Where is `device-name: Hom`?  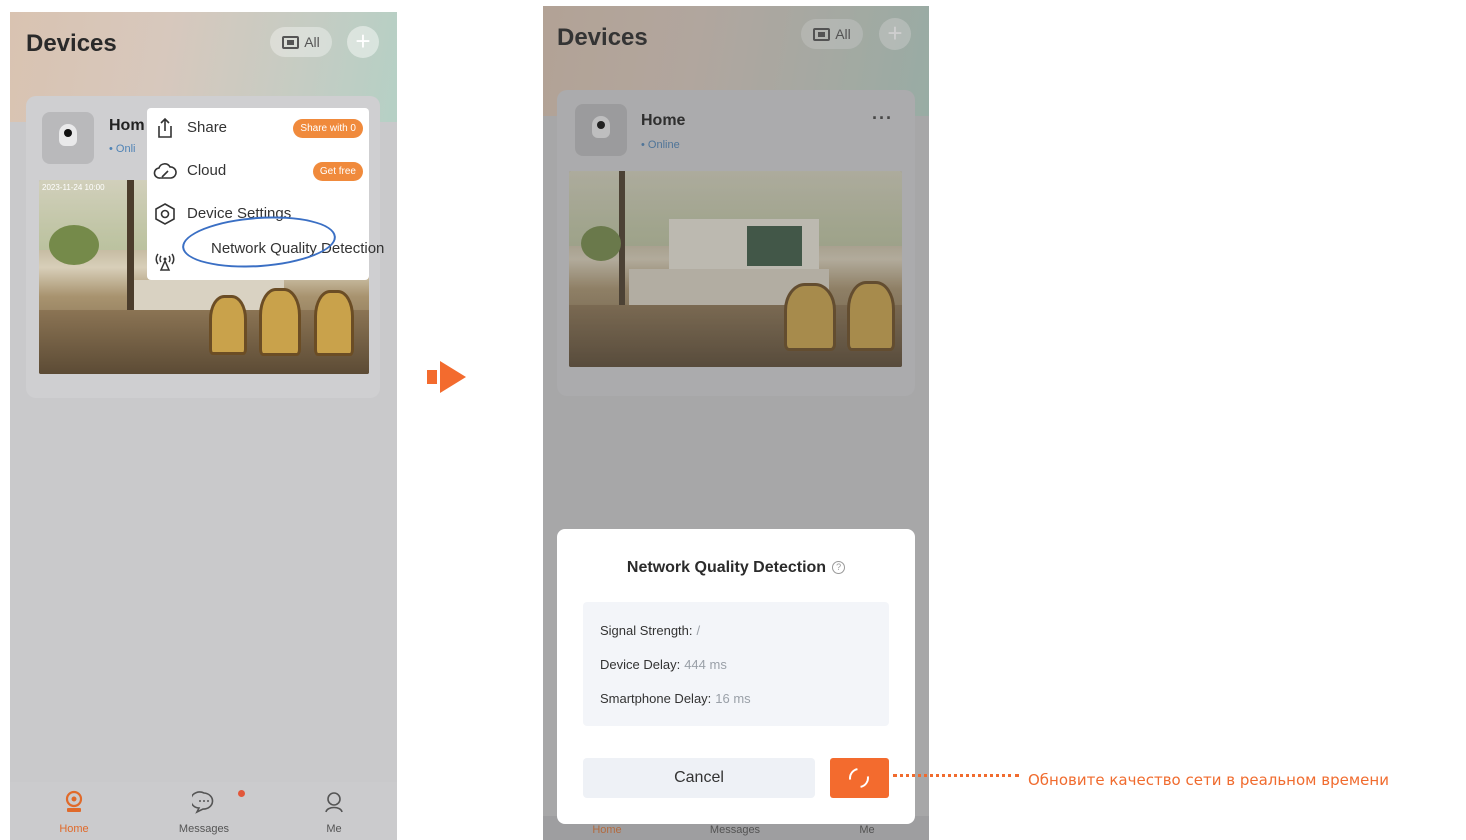
device-name: Hom is located at coordinates (127, 125).